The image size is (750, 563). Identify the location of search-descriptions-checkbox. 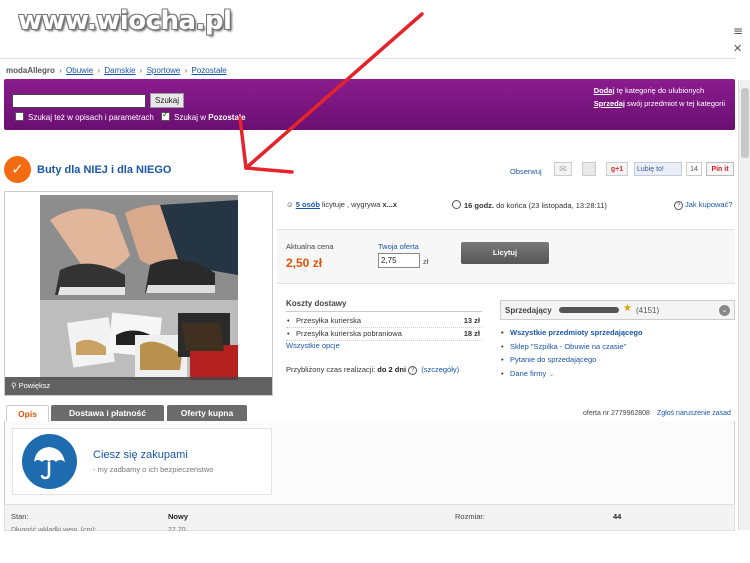
(19, 116).